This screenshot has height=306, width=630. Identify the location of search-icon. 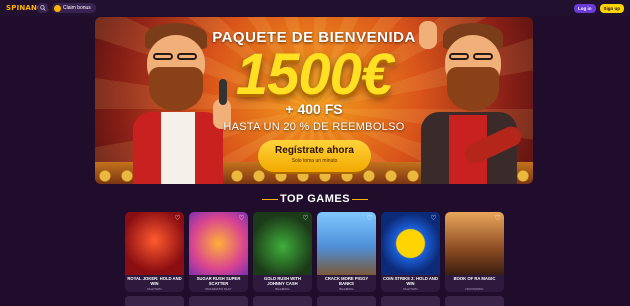
(43, 8).